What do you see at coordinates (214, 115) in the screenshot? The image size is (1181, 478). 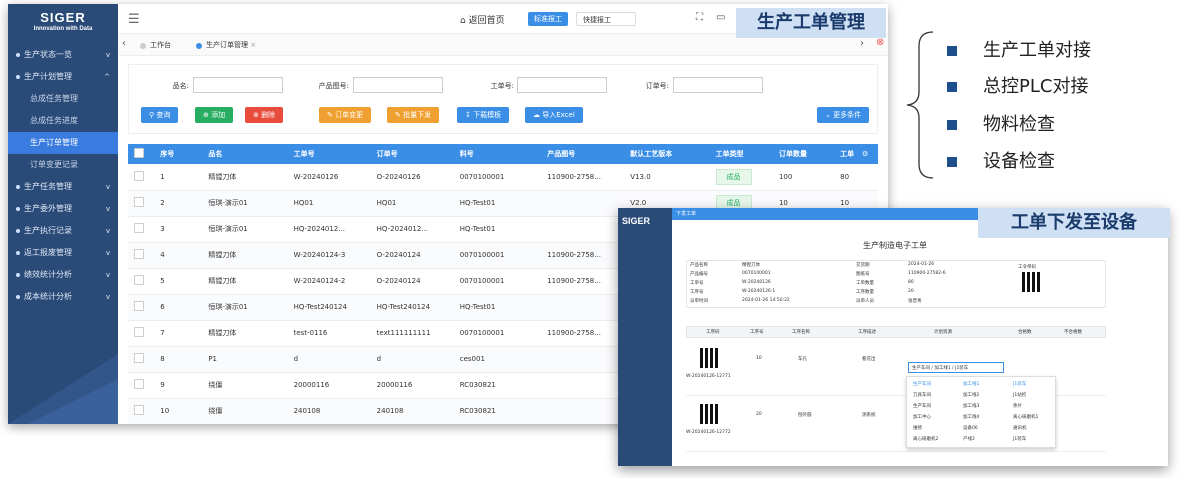 I see `add-button: ⊕ 添加` at bounding box center [214, 115].